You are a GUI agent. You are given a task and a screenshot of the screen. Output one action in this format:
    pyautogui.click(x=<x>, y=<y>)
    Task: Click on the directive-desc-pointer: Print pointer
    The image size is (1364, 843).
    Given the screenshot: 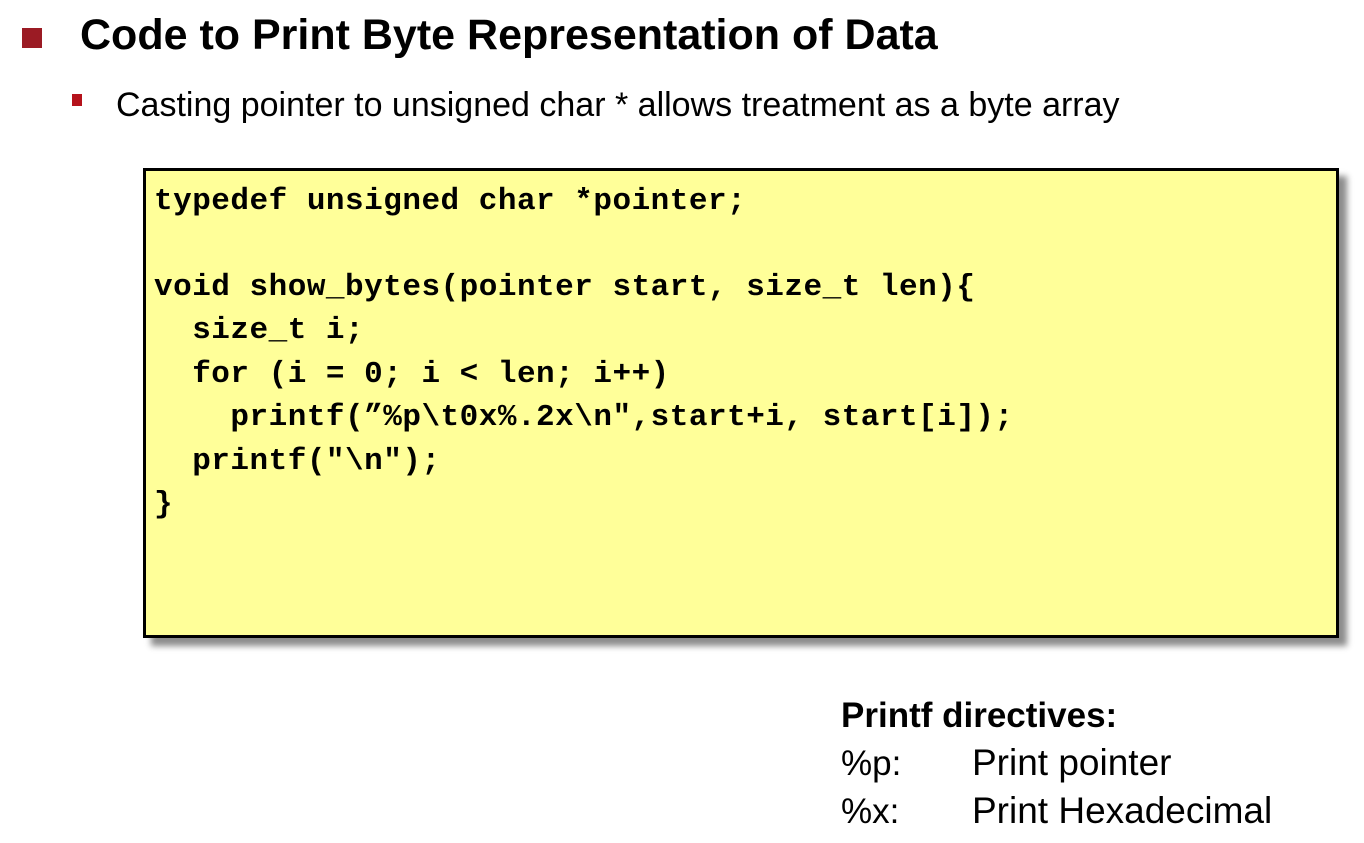 What is the action you would take?
    pyautogui.click(x=1072, y=762)
    